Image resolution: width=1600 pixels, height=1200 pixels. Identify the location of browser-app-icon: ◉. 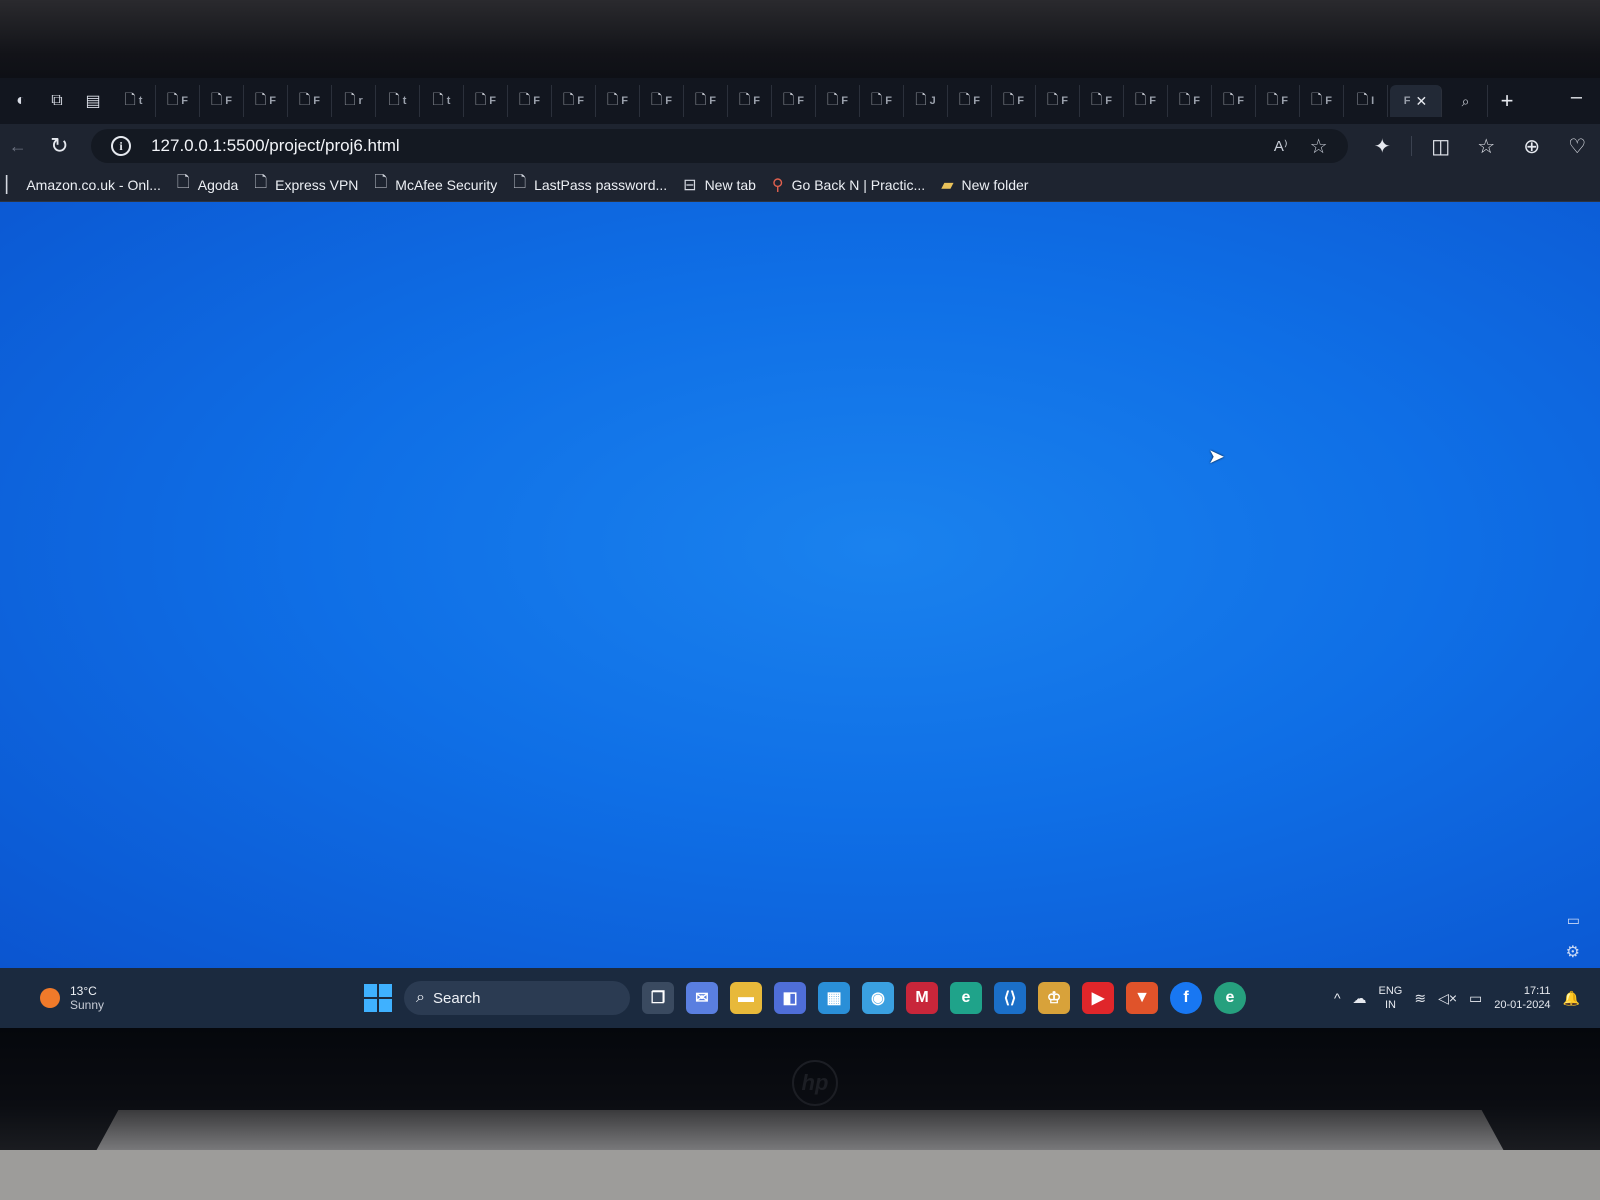
(878, 998).